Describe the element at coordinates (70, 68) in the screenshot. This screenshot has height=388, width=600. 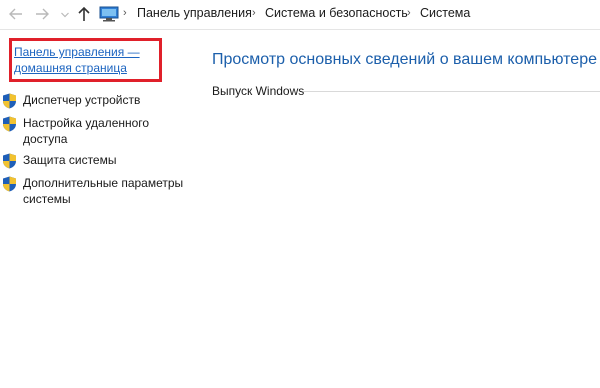
I see `home-link-line2: домашняя страница` at that location.